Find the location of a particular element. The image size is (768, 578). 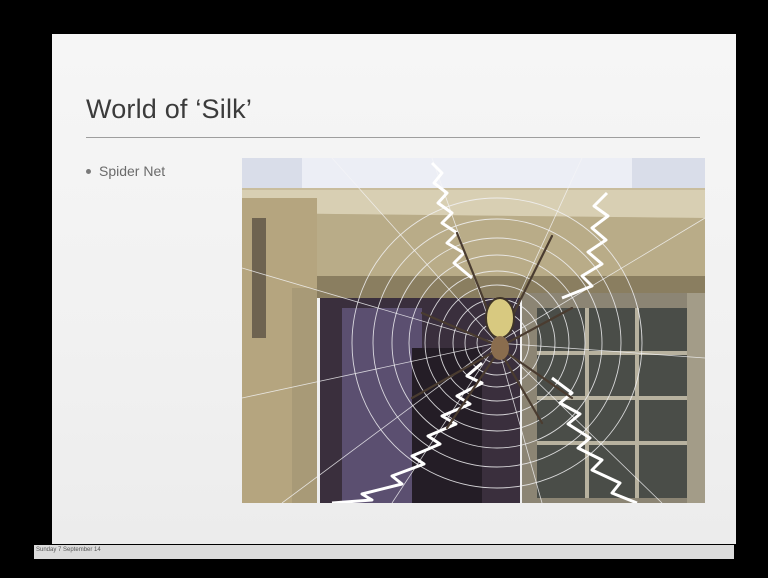

slide-title: World of ‘Silk’ is located at coordinates (169, 109).